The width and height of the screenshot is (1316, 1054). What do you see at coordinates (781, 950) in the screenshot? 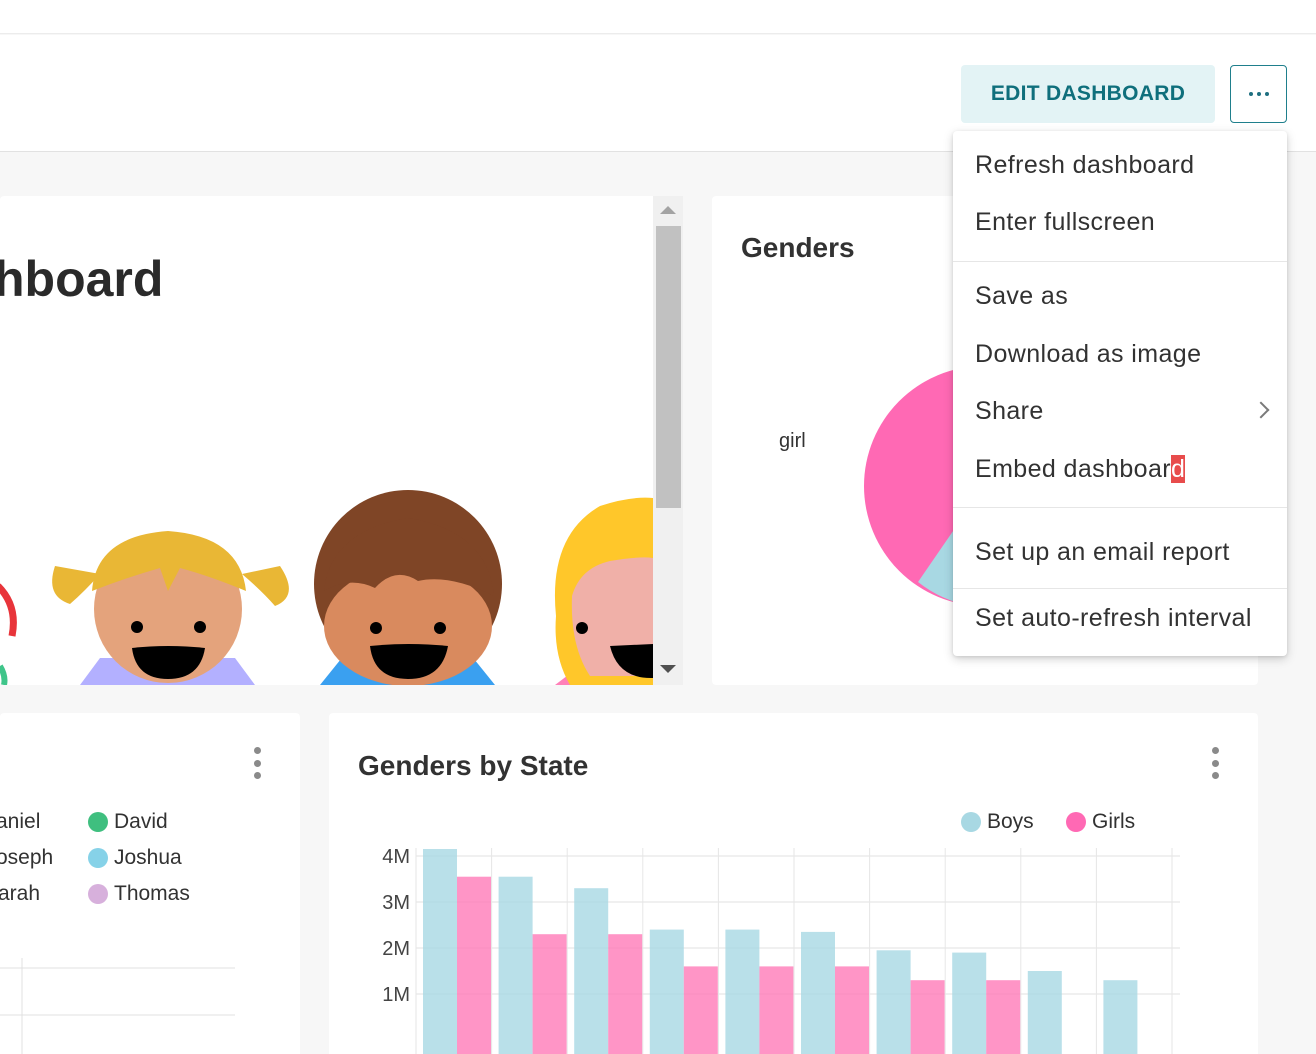
I see `genders-by-state-bar-chart: 5M4M3M2M1M` at bounding box center [781, 950].